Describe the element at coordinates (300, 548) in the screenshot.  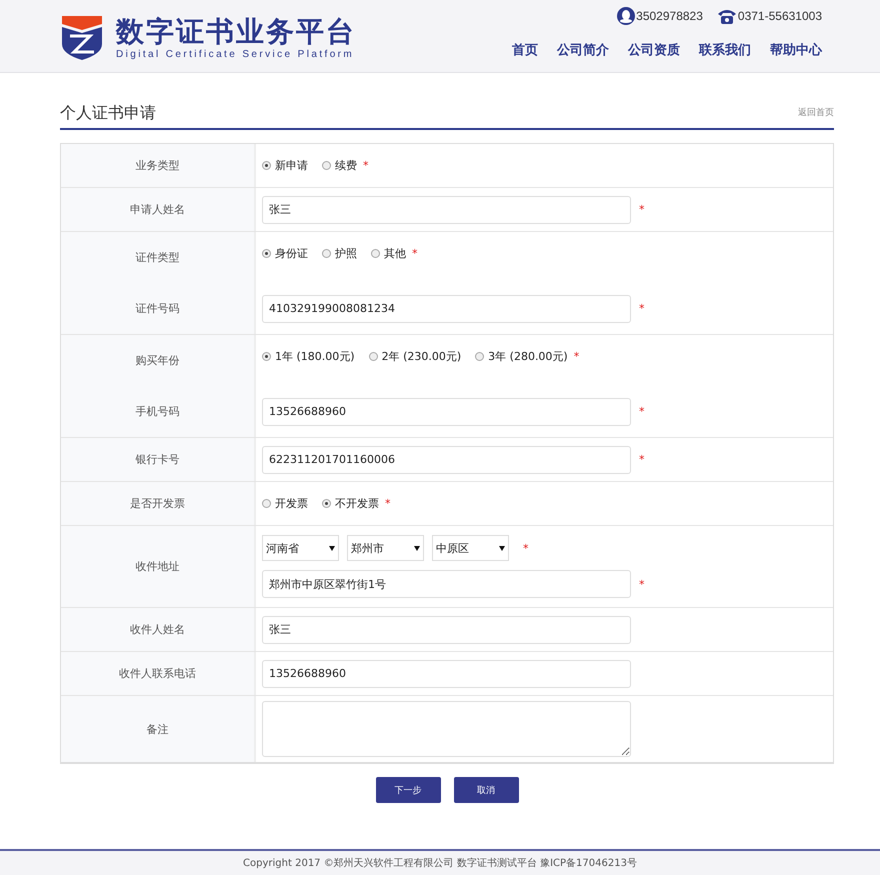
I see `dropdown: 河南省` at that location.